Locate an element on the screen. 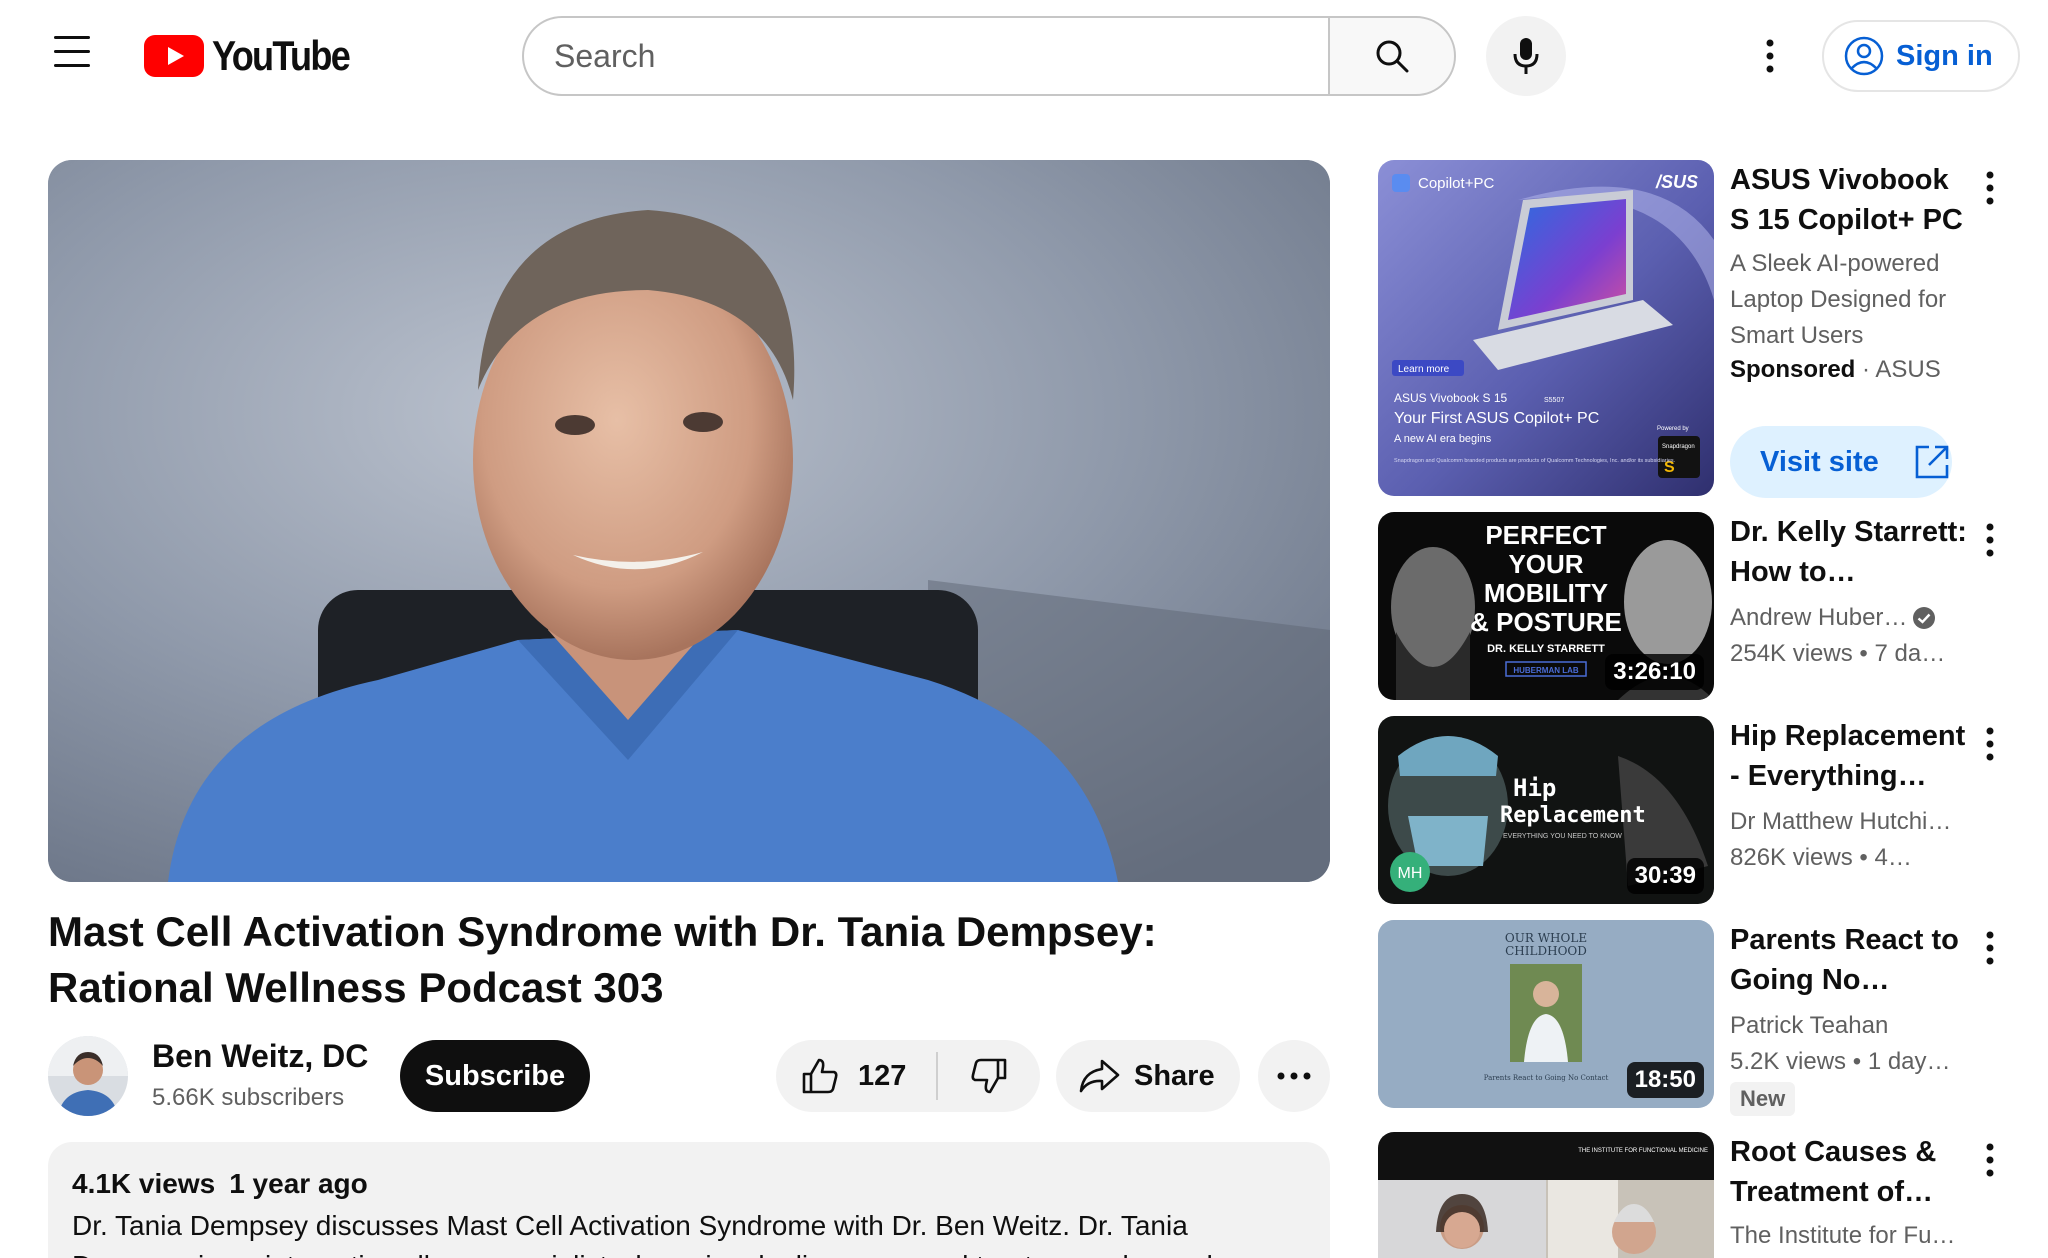 The image size is (2048, 1258). ad-sponsor-line: Sponsored · ASUS is located at coordinates (1835, 369).